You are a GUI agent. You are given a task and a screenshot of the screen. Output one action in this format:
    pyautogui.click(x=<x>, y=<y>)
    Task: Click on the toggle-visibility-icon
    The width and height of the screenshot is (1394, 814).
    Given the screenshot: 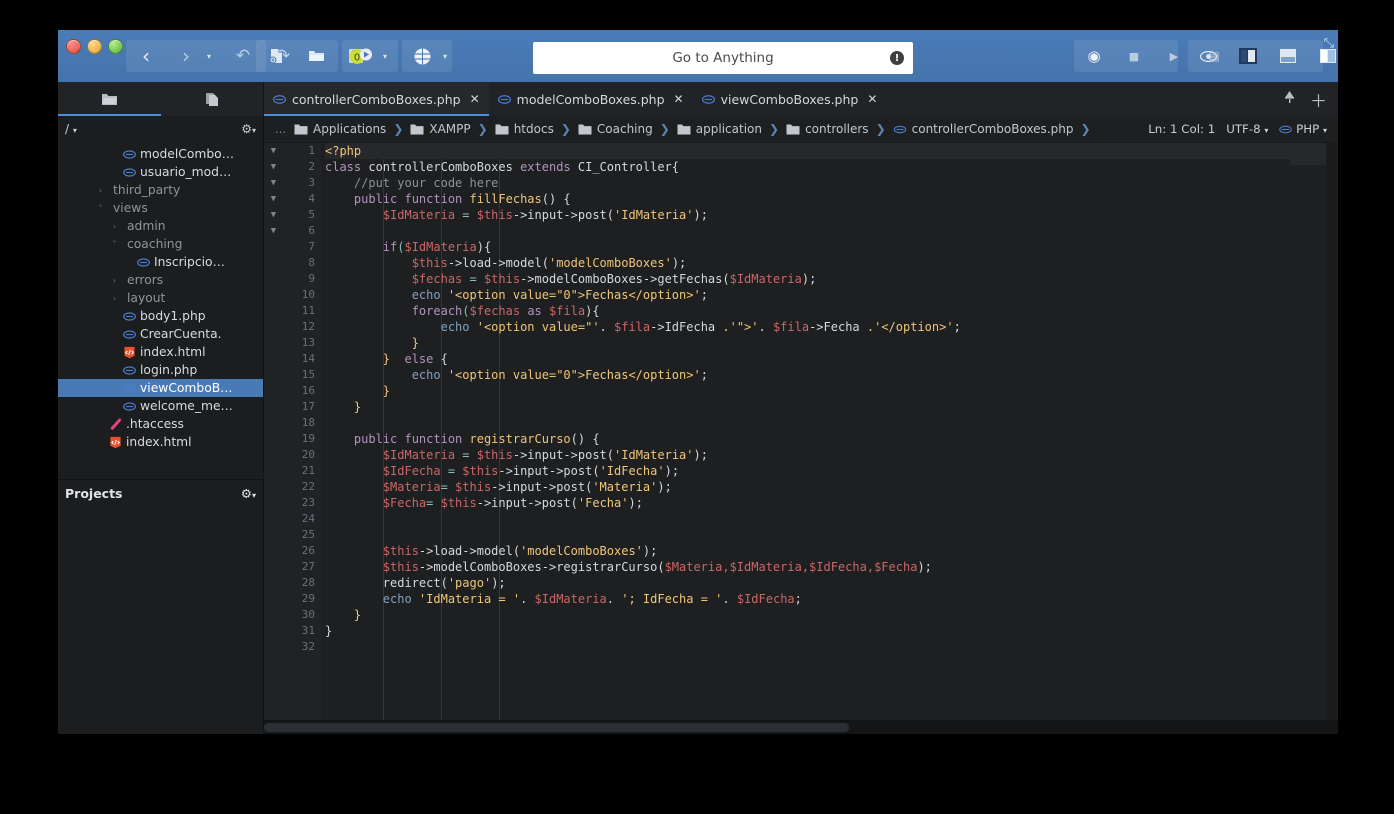 What is the action you would take?
    pyautogui.click(x=1208, y=56)
    